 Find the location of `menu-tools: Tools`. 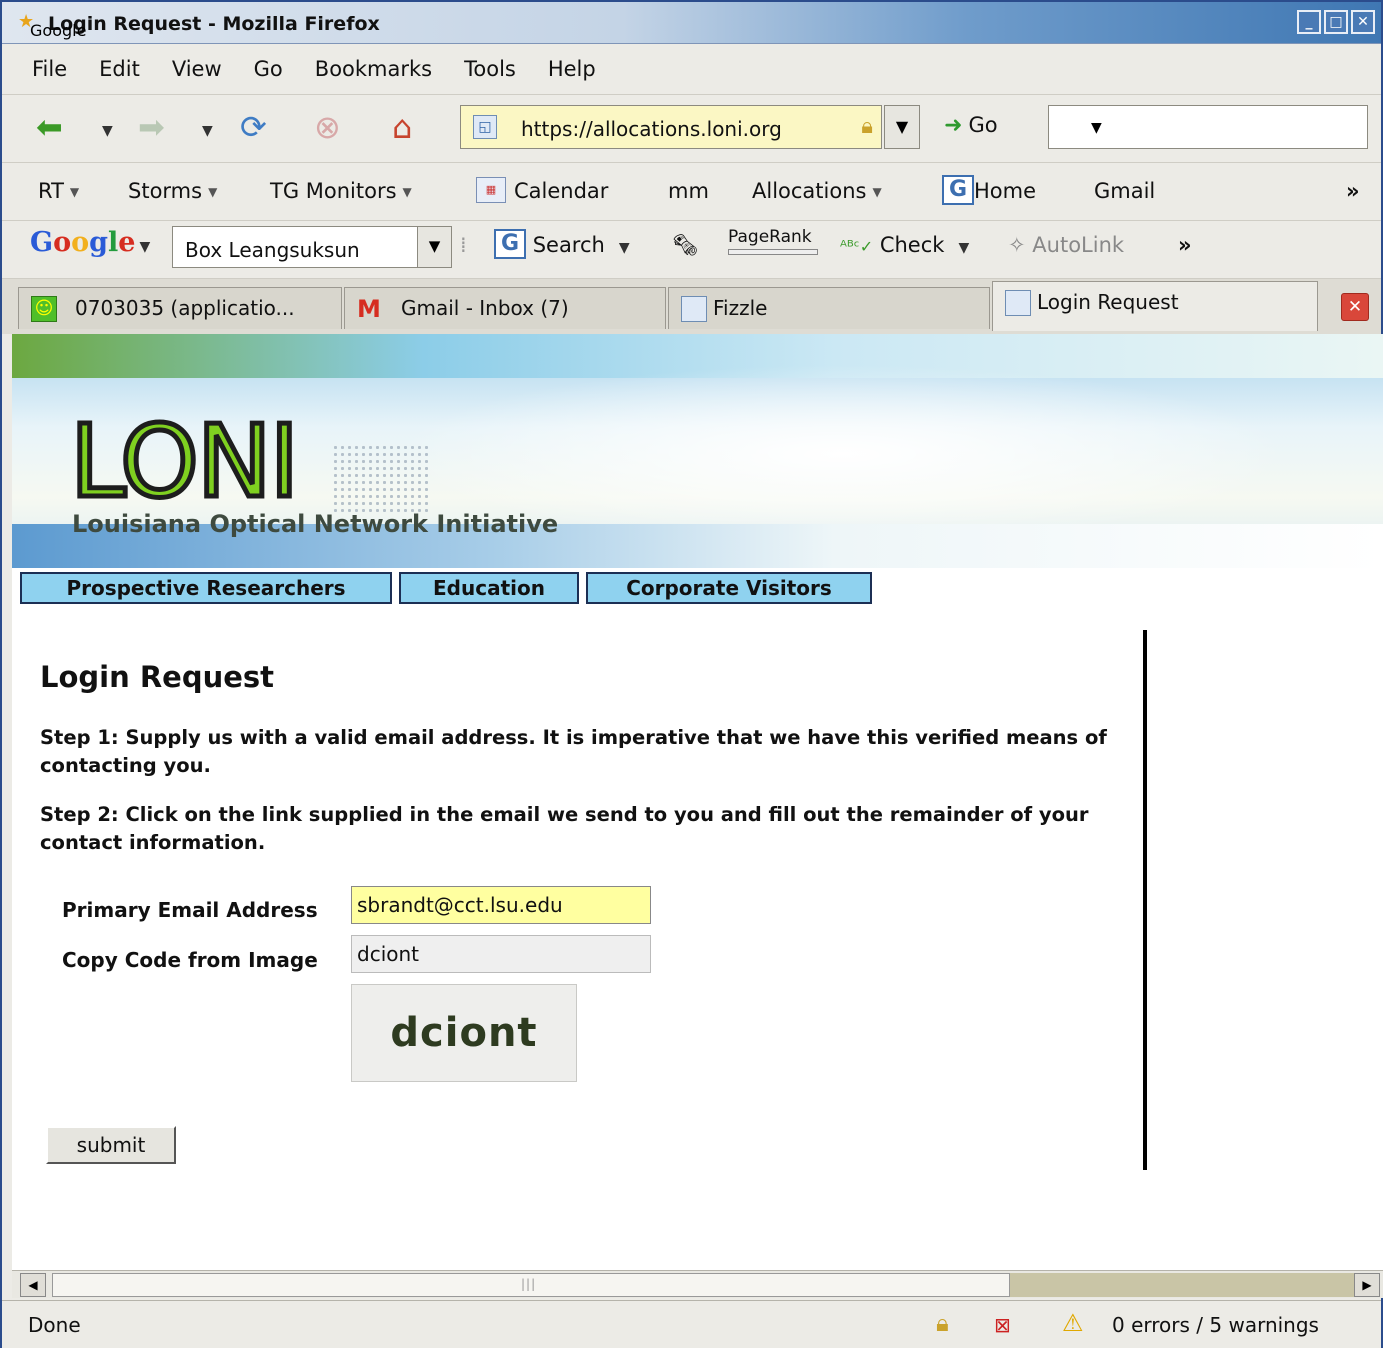

menu-tools: Tools is located at coordinates (490, 69).